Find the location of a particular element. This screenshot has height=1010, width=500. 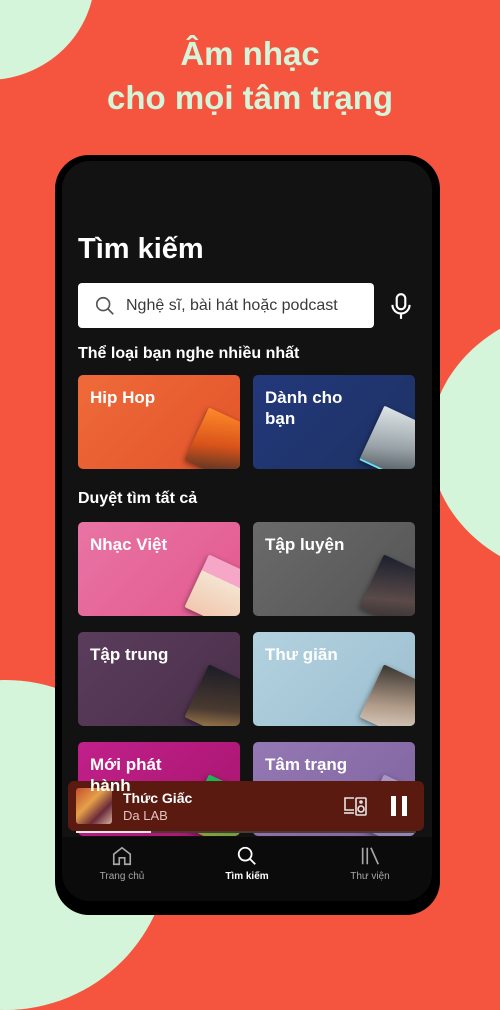

headline-line-2: cho mọi tâm trạng is located at coordinates (250, 97).